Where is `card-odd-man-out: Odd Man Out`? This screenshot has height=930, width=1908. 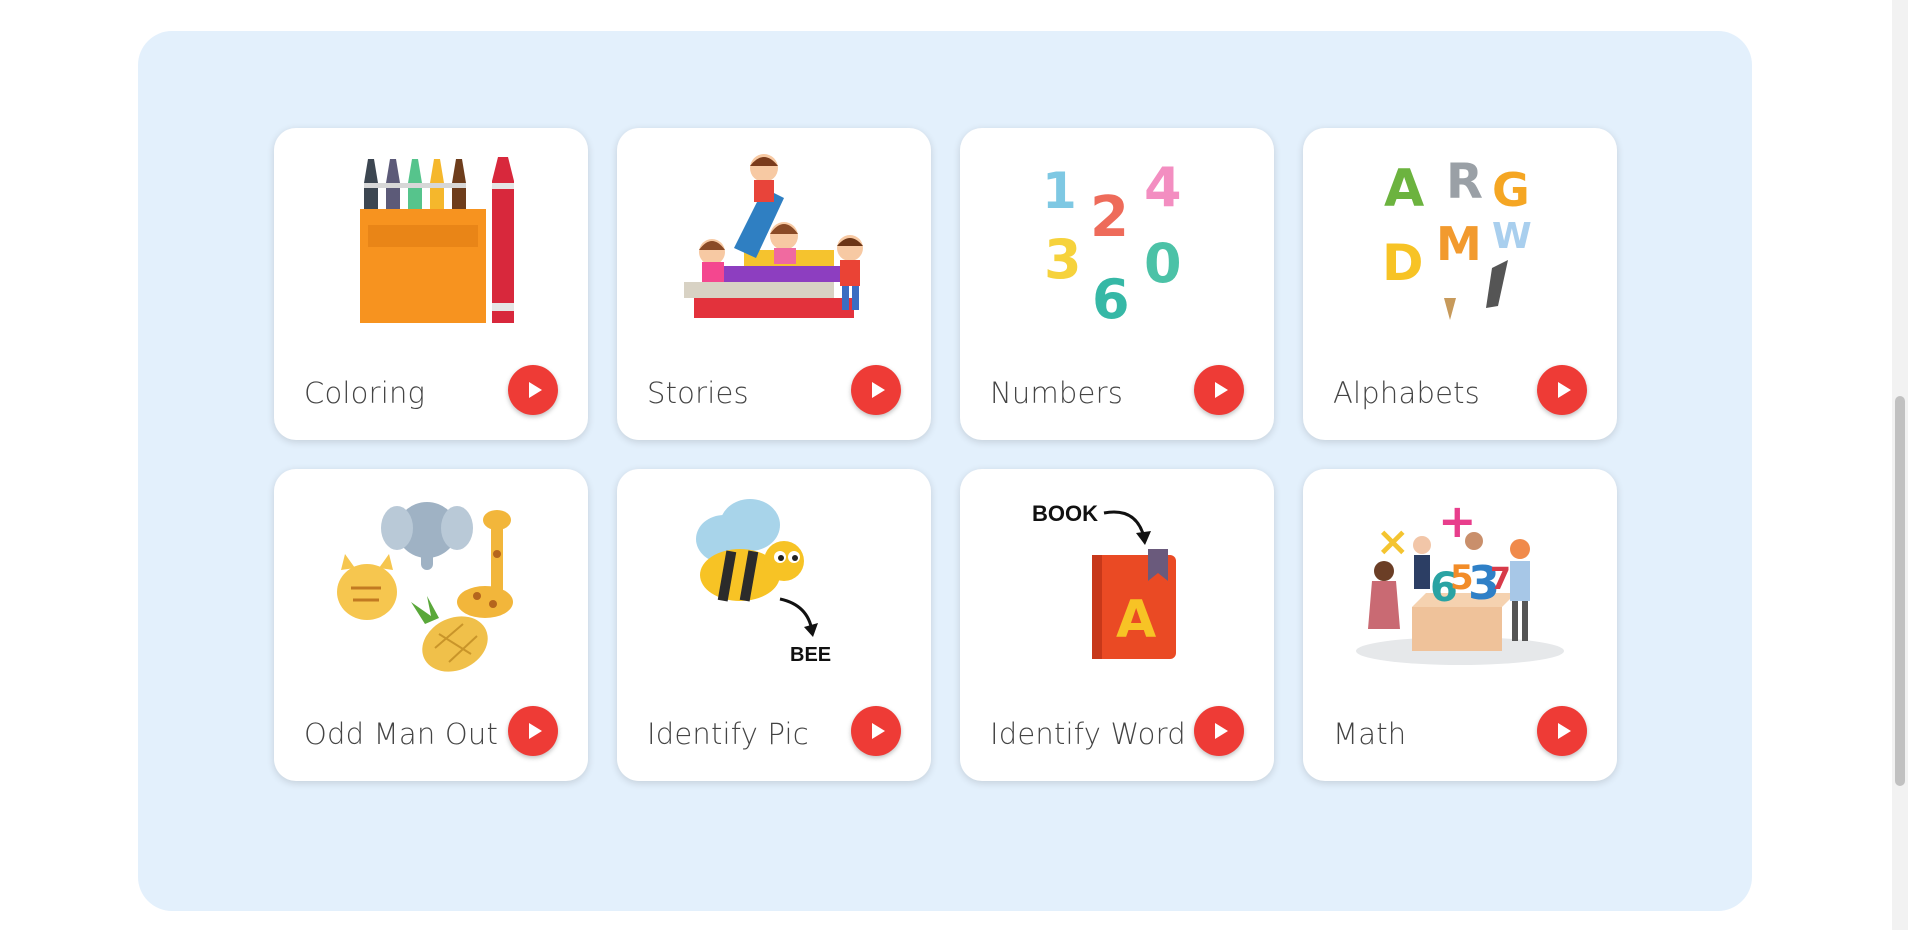 card-odd-man-out: Odd Man Out is located at coordinates (431, 625).